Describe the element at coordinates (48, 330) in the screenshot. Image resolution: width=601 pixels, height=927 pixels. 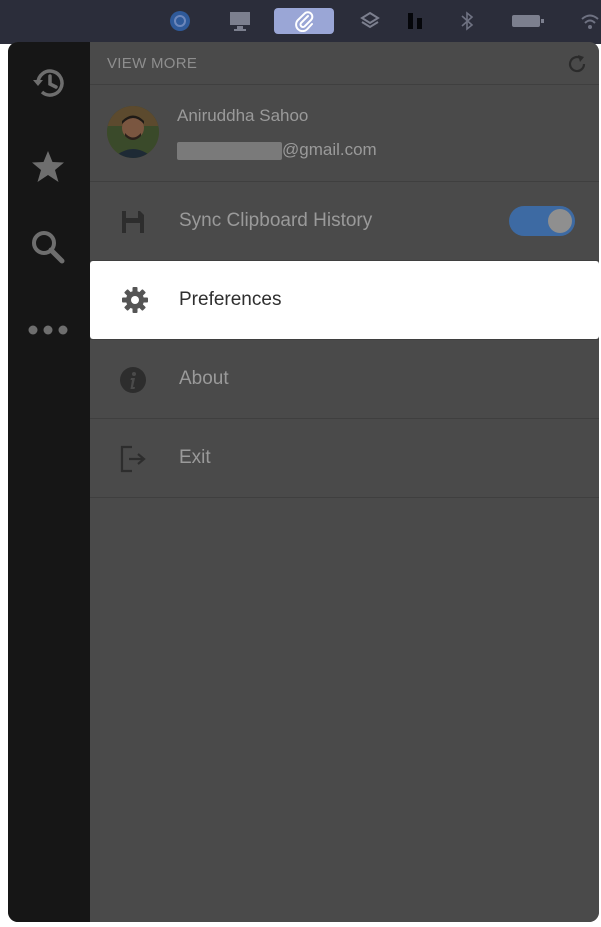
I see `more-icon` at that location.